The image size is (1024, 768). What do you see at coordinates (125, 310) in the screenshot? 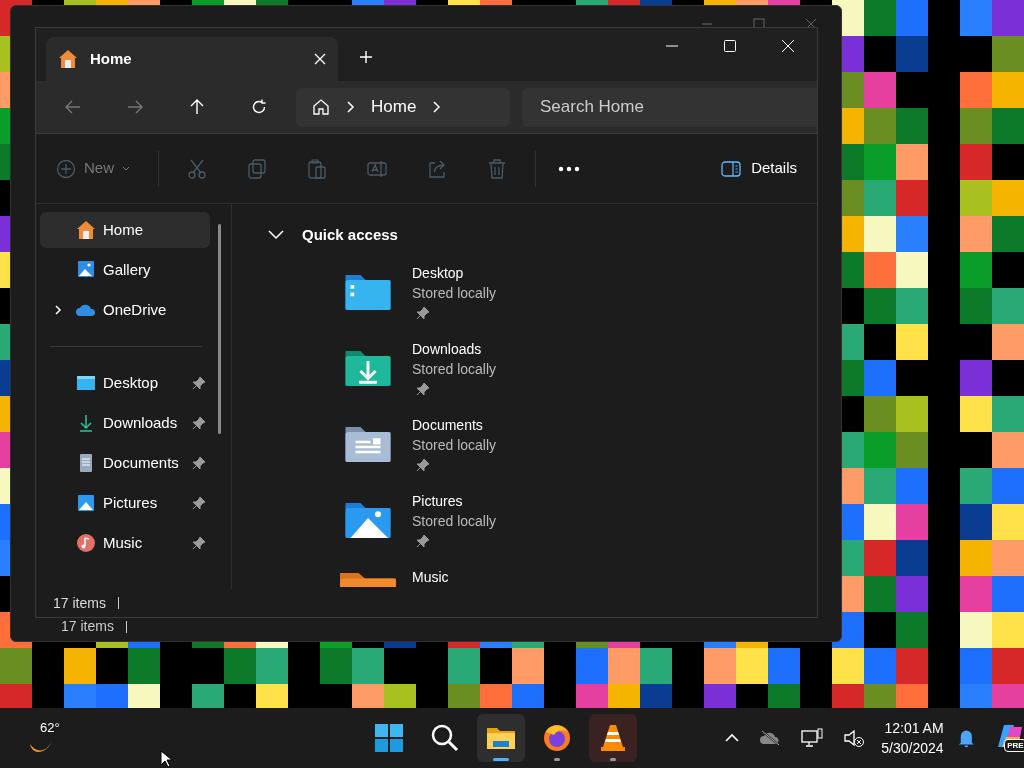
I see `sidebar-item: OneDrive` at bounding box center [125, 310].